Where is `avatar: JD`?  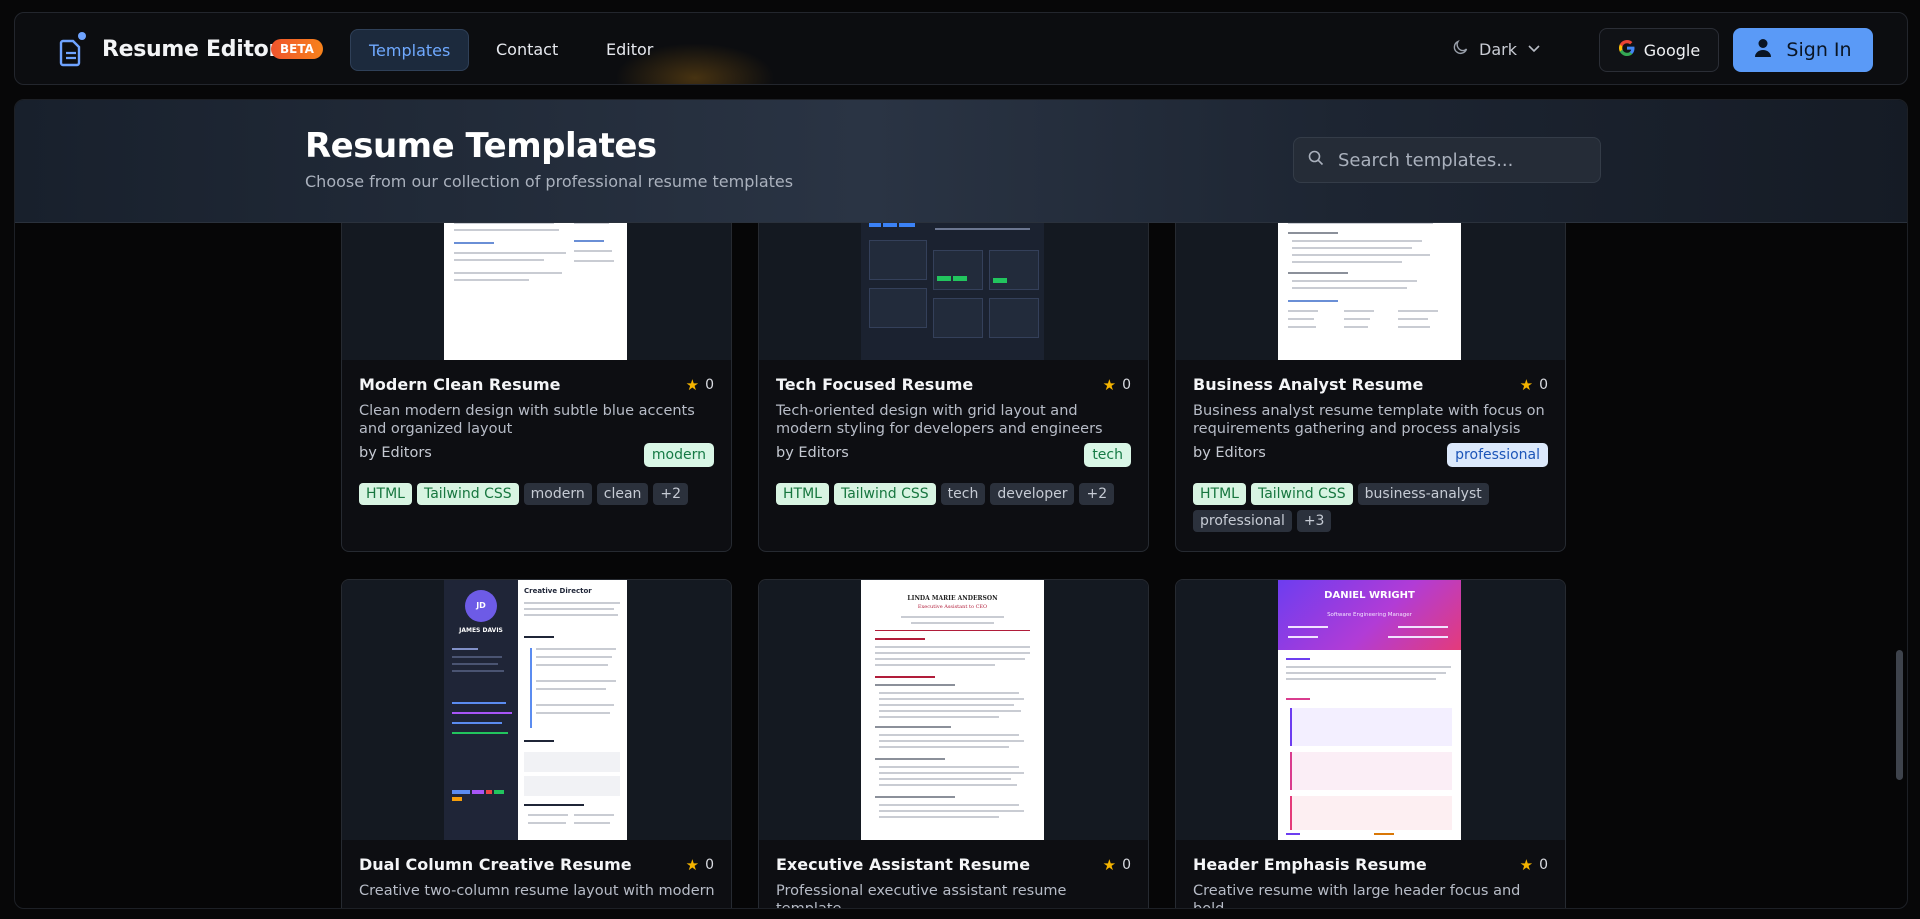 avatar: JD is located at coordinates (481, 606).